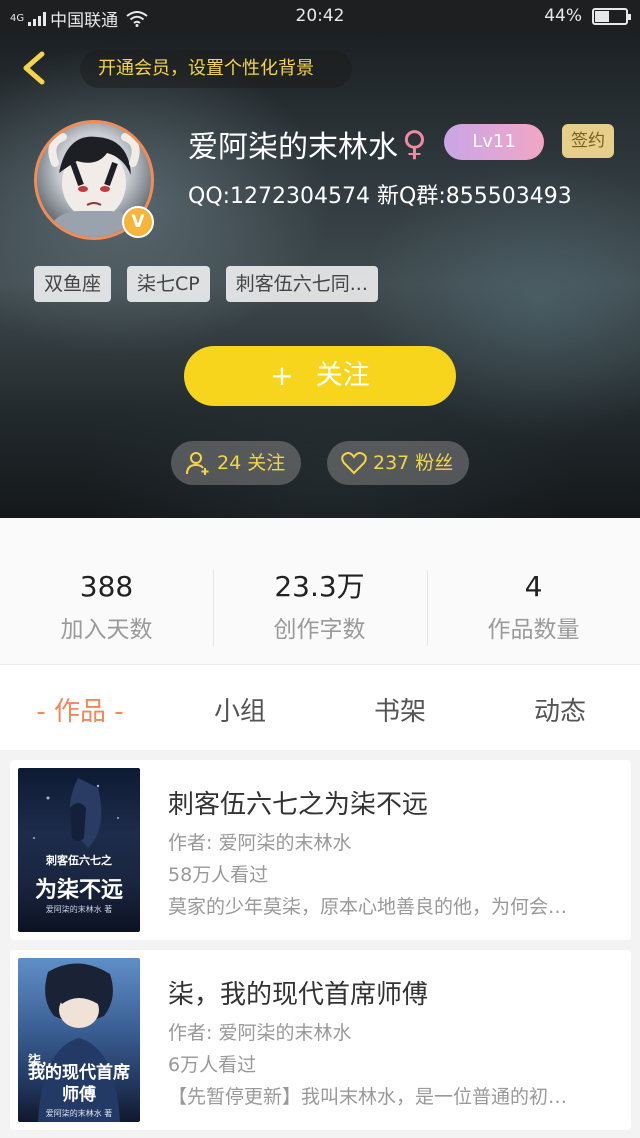 The width and height of the screenshot is (640, 1138). What do you see at coordinates (251, 463) in the screenshot?
I see `following-count: 24 关注` at bounding box center [251, 463].